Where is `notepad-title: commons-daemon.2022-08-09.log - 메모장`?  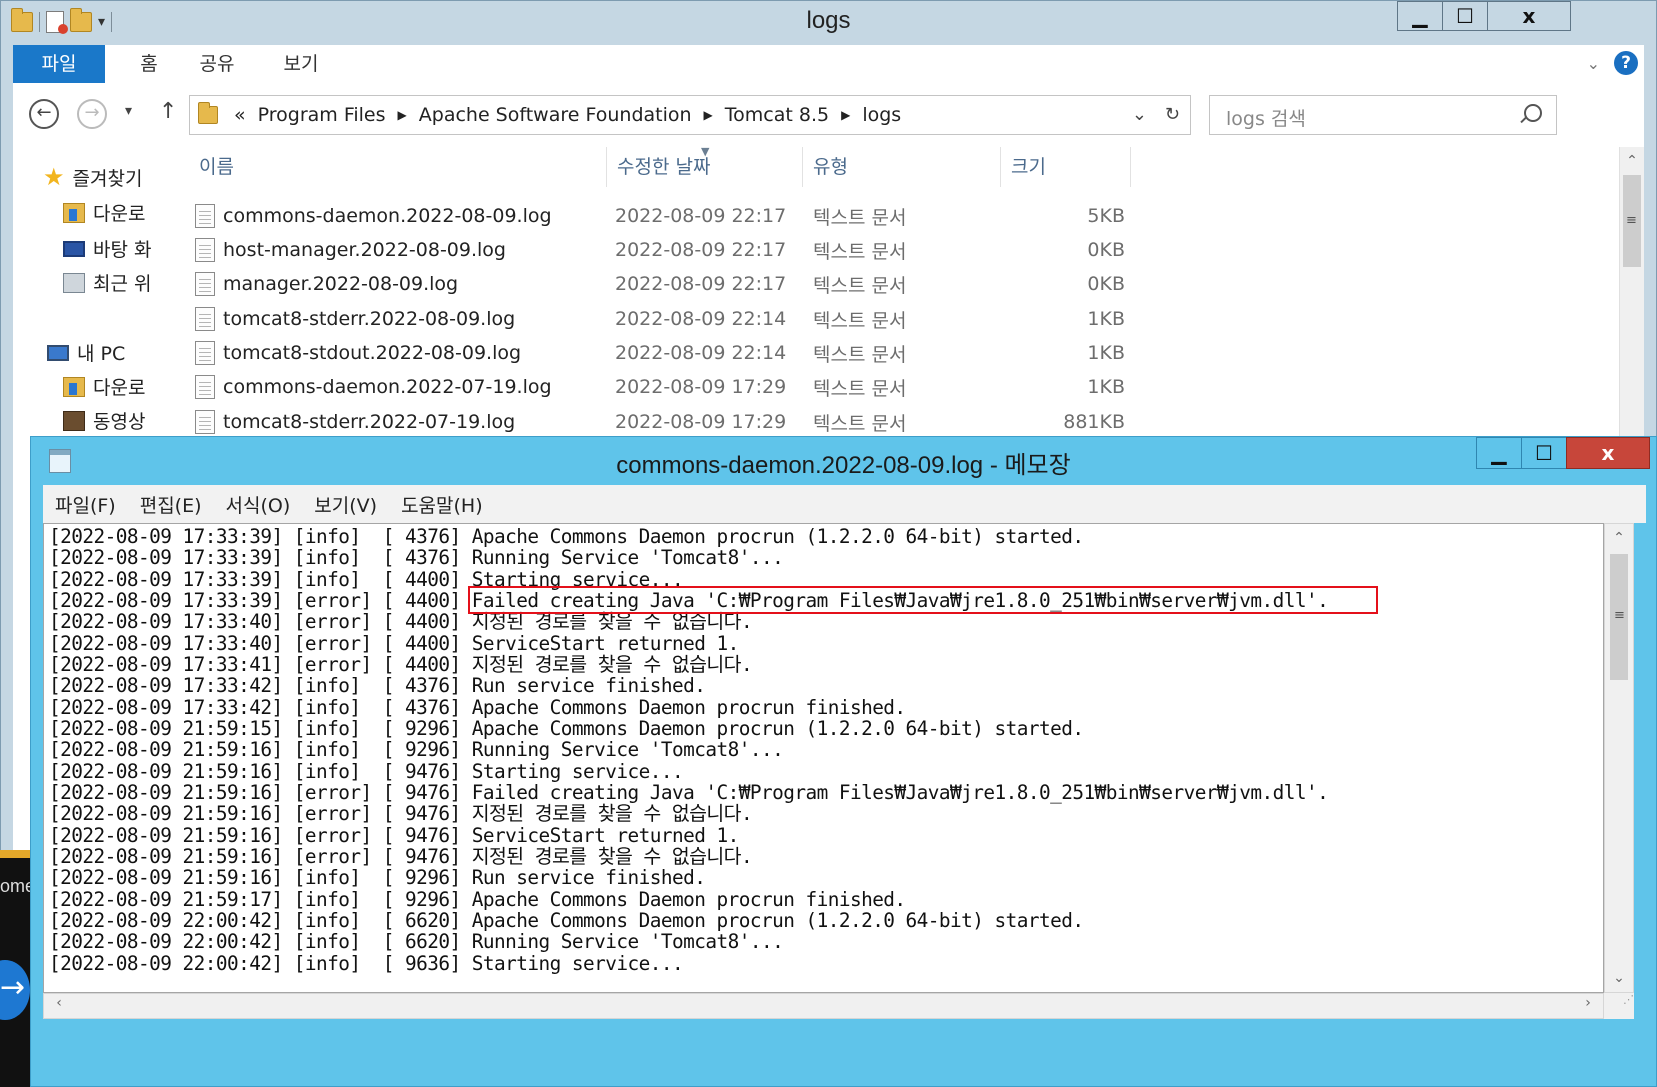
notepad-title: commons-daemon.2022-08-09.log - 메모장 is located at coordinates (843, 465).